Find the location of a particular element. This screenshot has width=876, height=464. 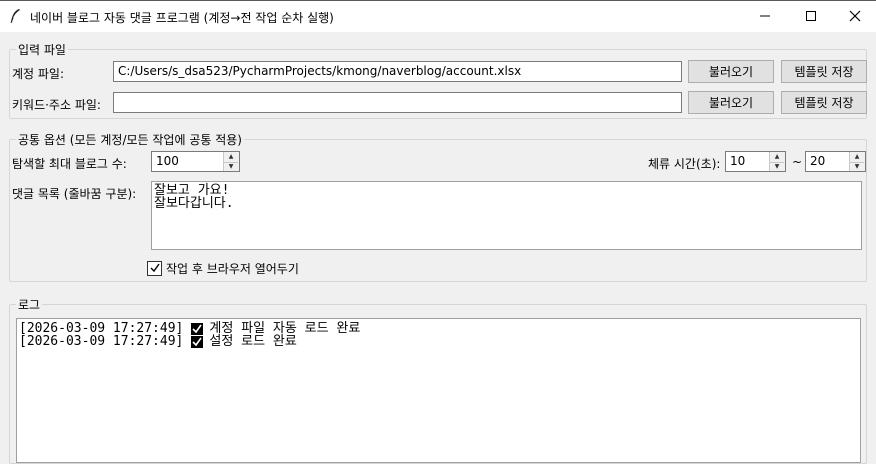

stay-min-value: 10 is located at coordinates (738, 161).